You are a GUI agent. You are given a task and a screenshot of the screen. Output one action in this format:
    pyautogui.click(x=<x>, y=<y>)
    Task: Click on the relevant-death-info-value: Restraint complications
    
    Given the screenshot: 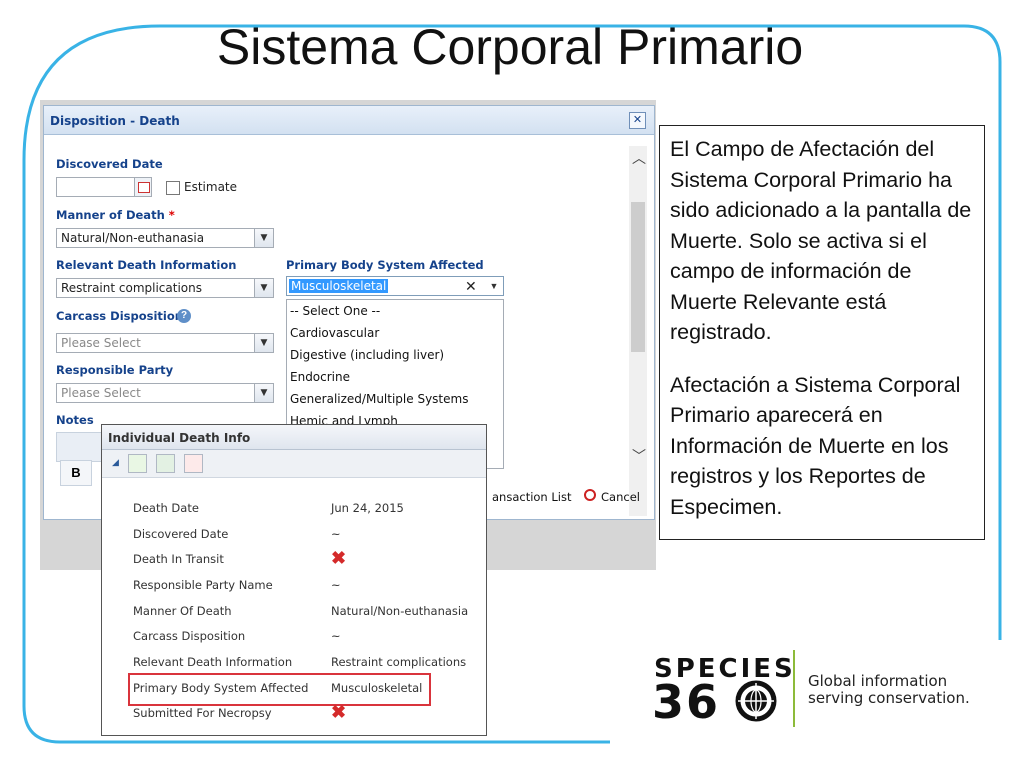 What is the action you would take?
    pyautogui.click(x=131, y=288)
    